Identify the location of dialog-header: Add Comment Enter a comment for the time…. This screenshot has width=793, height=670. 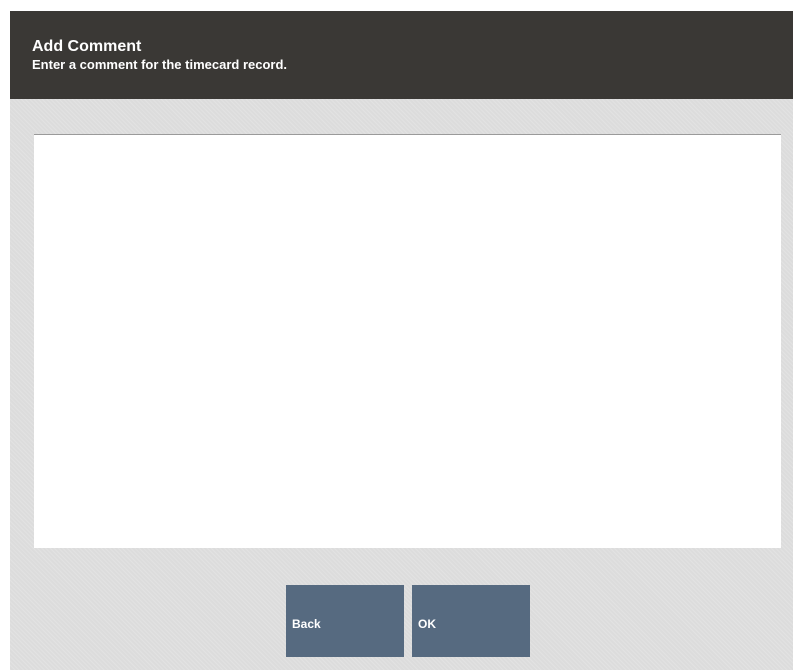
(401, 55).